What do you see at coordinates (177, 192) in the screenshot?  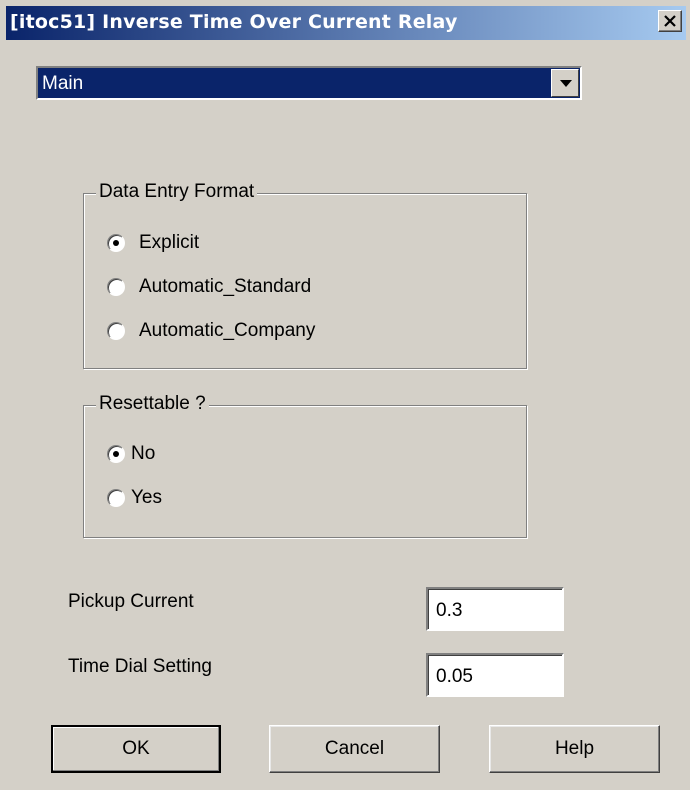 I see `data-entry-format-label: Data Entry Format` at bounding box center [177, 192].